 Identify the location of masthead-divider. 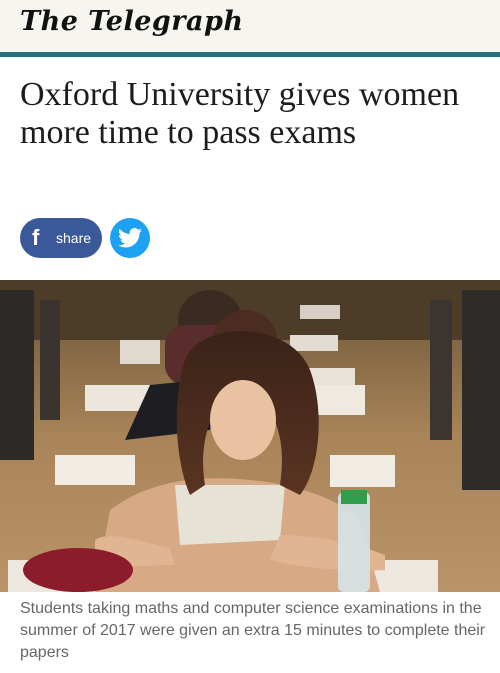
(250, 54).